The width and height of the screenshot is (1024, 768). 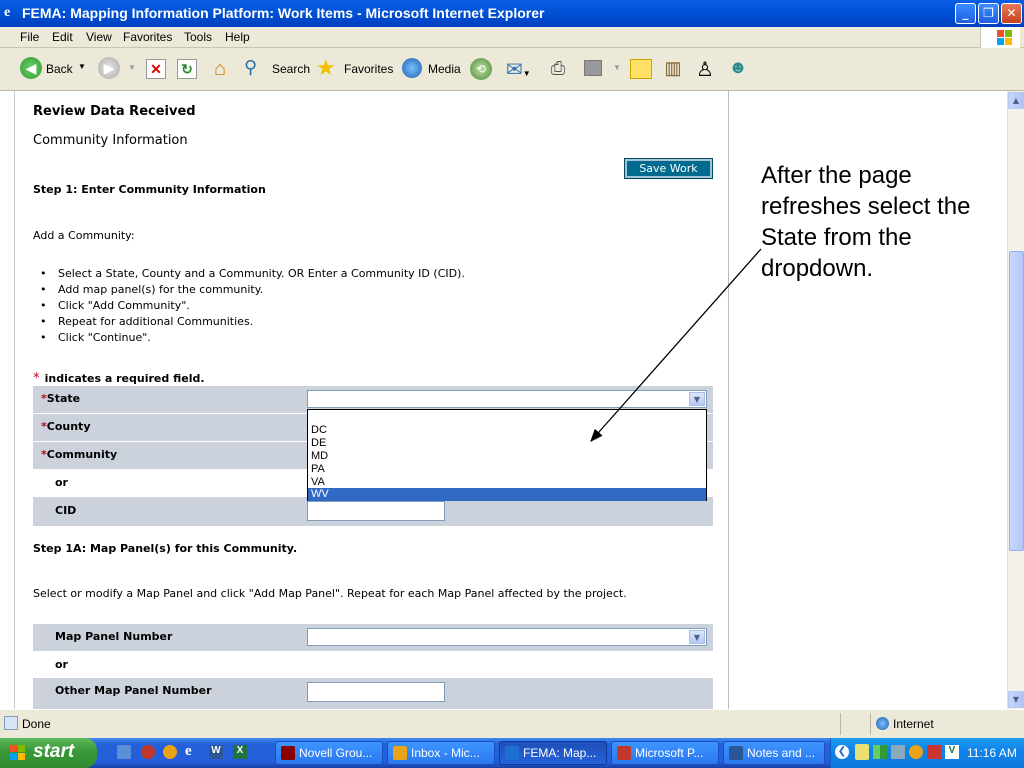 I want to click on system-tray: ❮ V 11:16 AM, so click(x=927, y=753).